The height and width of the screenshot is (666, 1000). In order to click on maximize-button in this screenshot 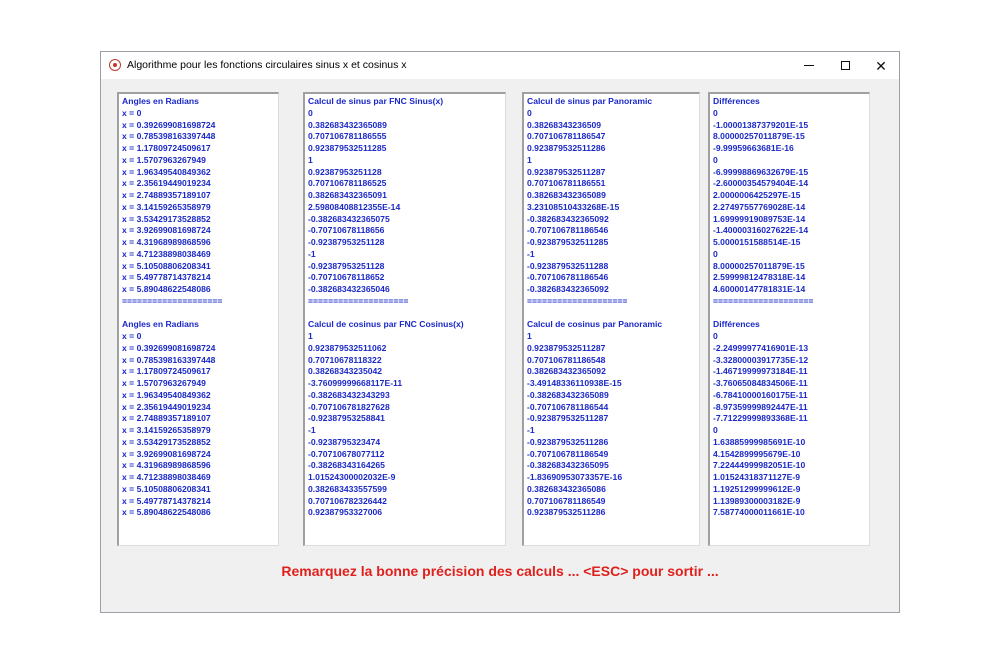, I will do `click(845, 65)`.